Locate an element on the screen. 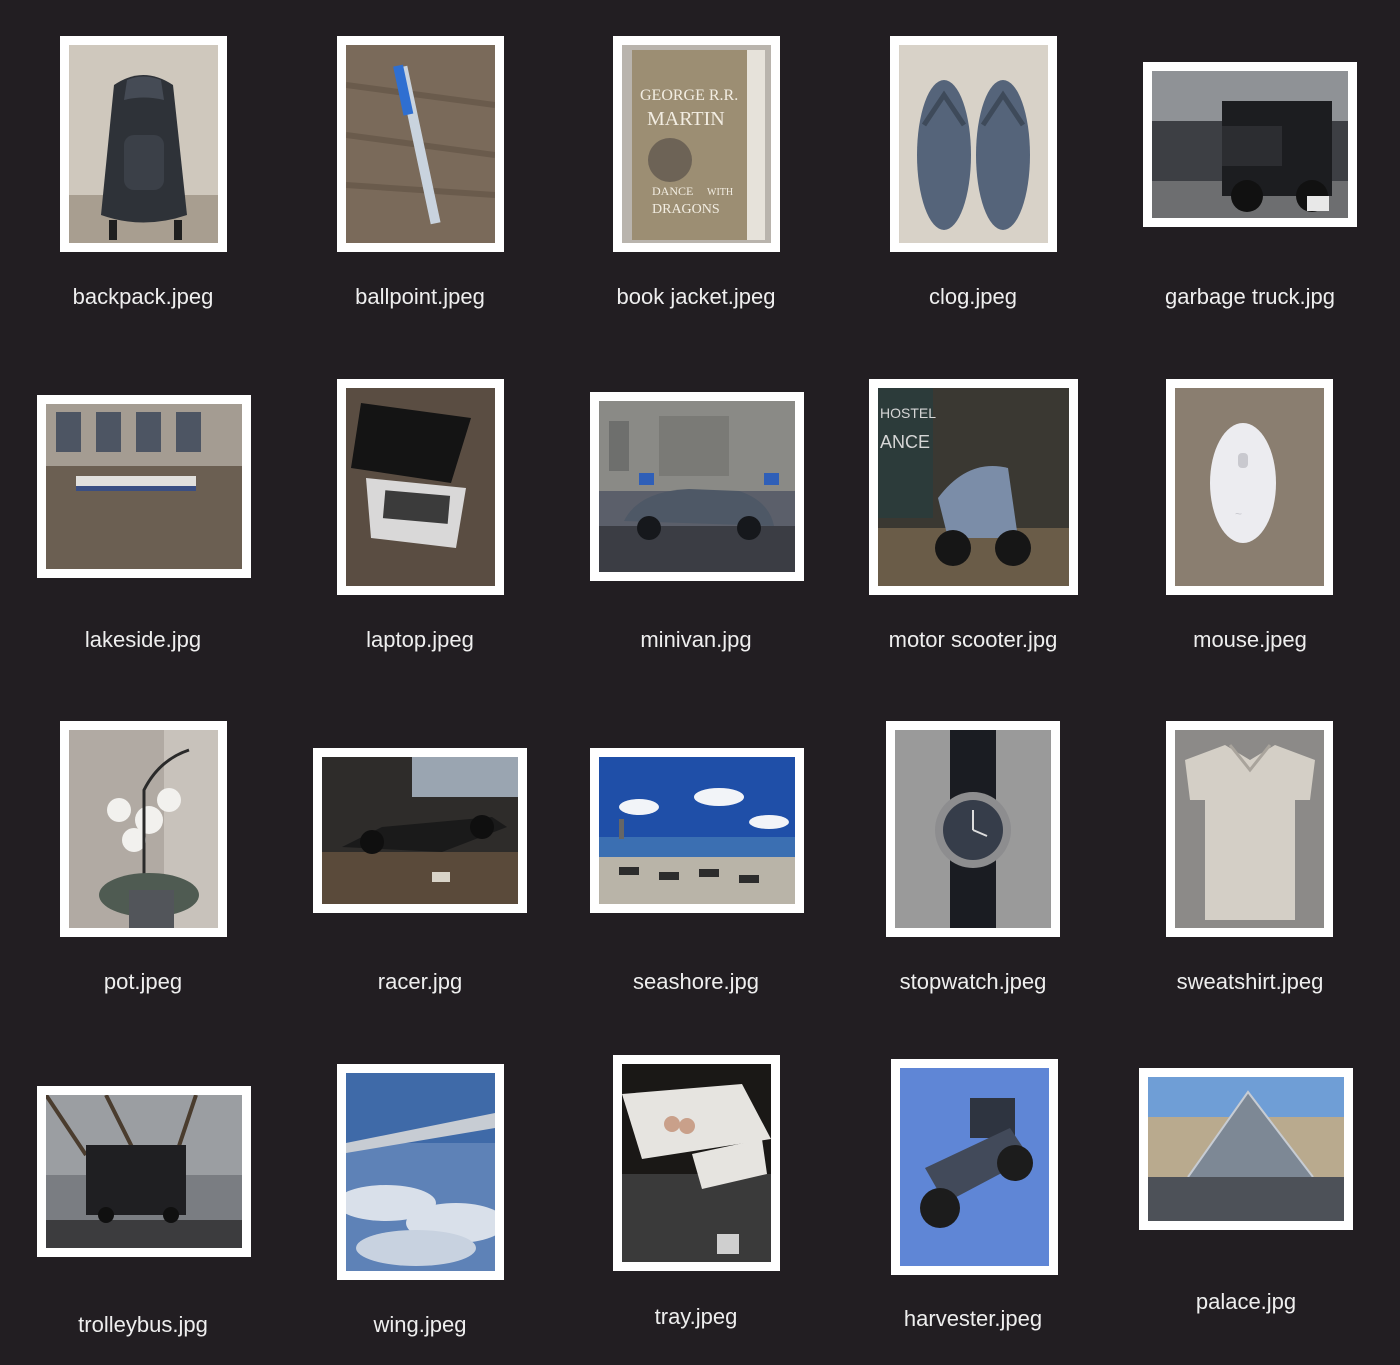 The image size is (1400, 1365). svg-text: DRAGONS is located at coordinates (686, 209).